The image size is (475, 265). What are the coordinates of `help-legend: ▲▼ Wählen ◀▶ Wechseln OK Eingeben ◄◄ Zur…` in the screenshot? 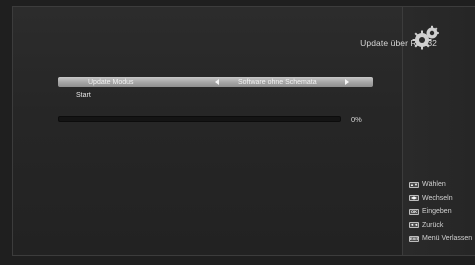 It's located at (440, 212).